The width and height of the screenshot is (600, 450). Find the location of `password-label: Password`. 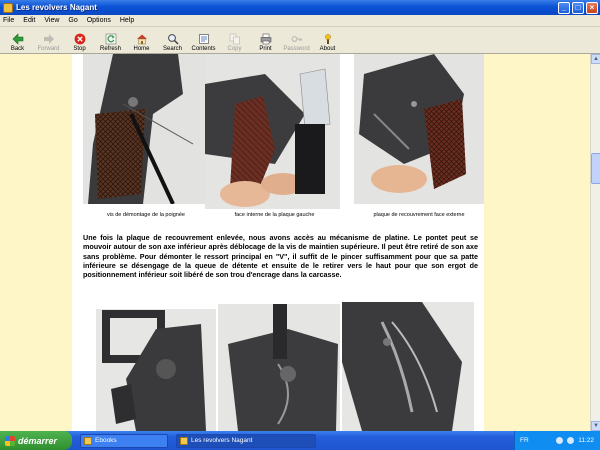

password-label: Password is located at coordinates (296, 49).